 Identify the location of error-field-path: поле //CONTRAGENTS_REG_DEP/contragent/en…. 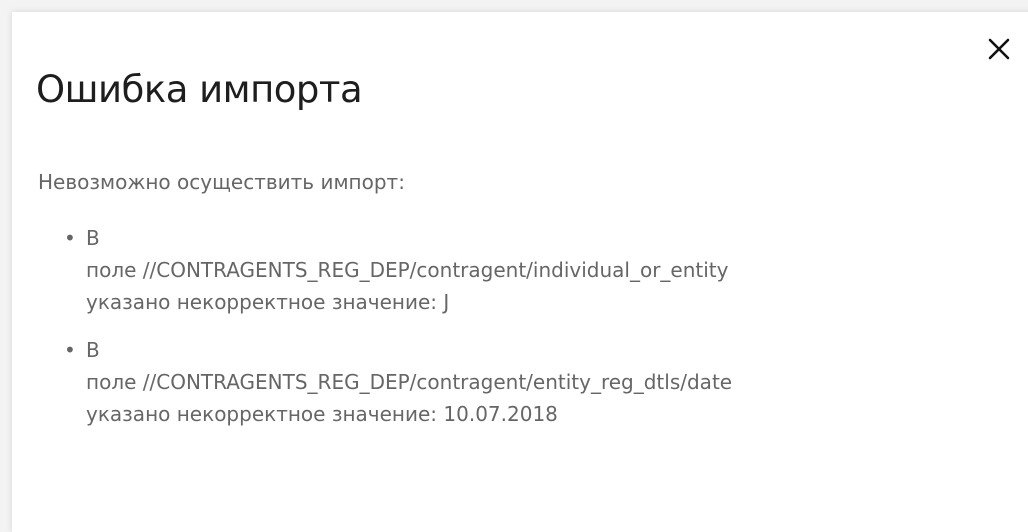
(409, 382).